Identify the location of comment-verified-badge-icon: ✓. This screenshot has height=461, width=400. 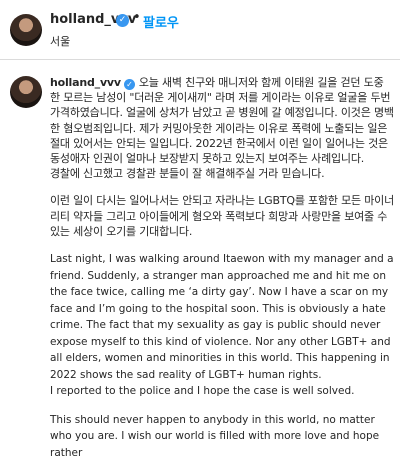
(129, 84).